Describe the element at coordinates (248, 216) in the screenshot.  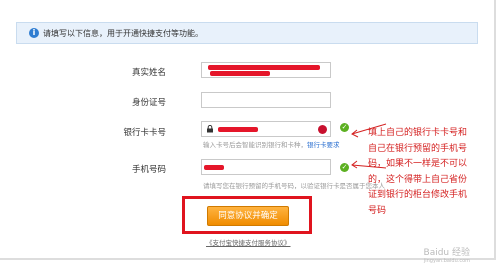
I see `agree-submit-button: 同意协议并确定` at that location.